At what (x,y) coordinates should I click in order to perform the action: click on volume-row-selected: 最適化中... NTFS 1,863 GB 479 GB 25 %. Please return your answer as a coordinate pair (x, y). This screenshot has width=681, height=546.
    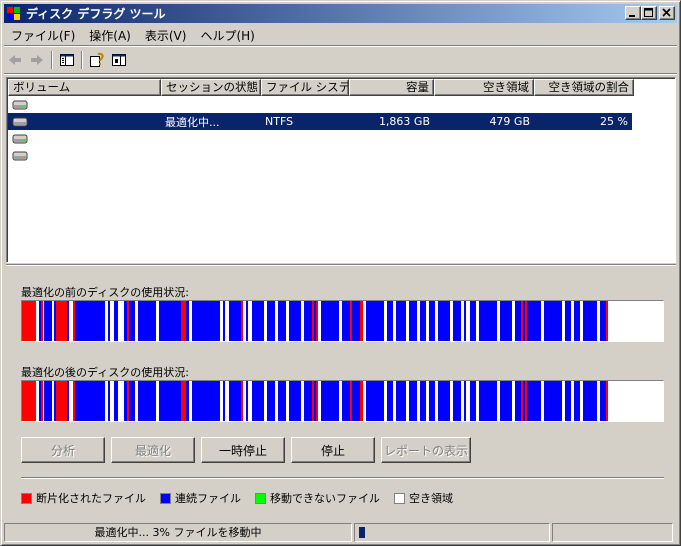
    Looking at the image, I should click on (320, 121).